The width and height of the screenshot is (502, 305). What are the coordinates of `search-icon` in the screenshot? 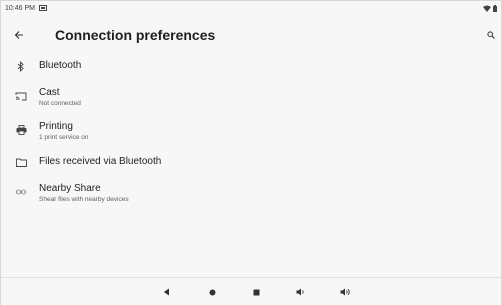 It's located at (491, 35).